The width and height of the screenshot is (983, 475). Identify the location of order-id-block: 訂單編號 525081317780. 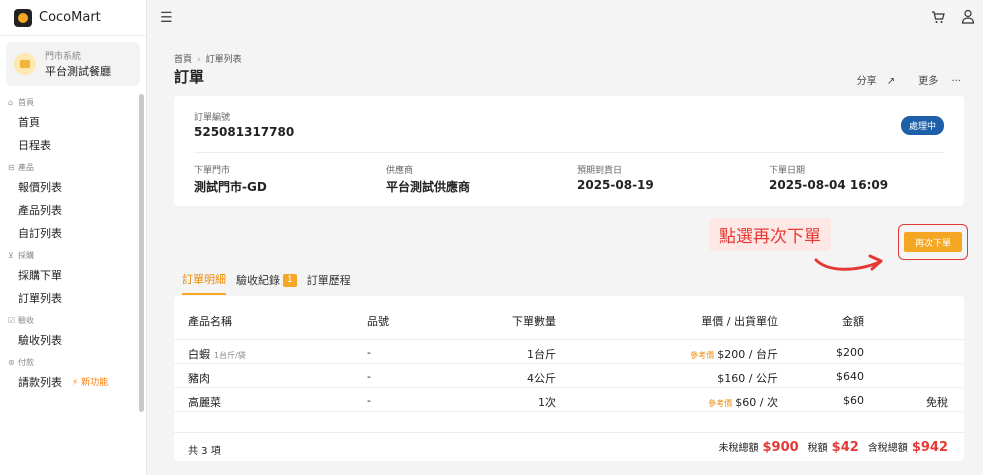
(244, 124).